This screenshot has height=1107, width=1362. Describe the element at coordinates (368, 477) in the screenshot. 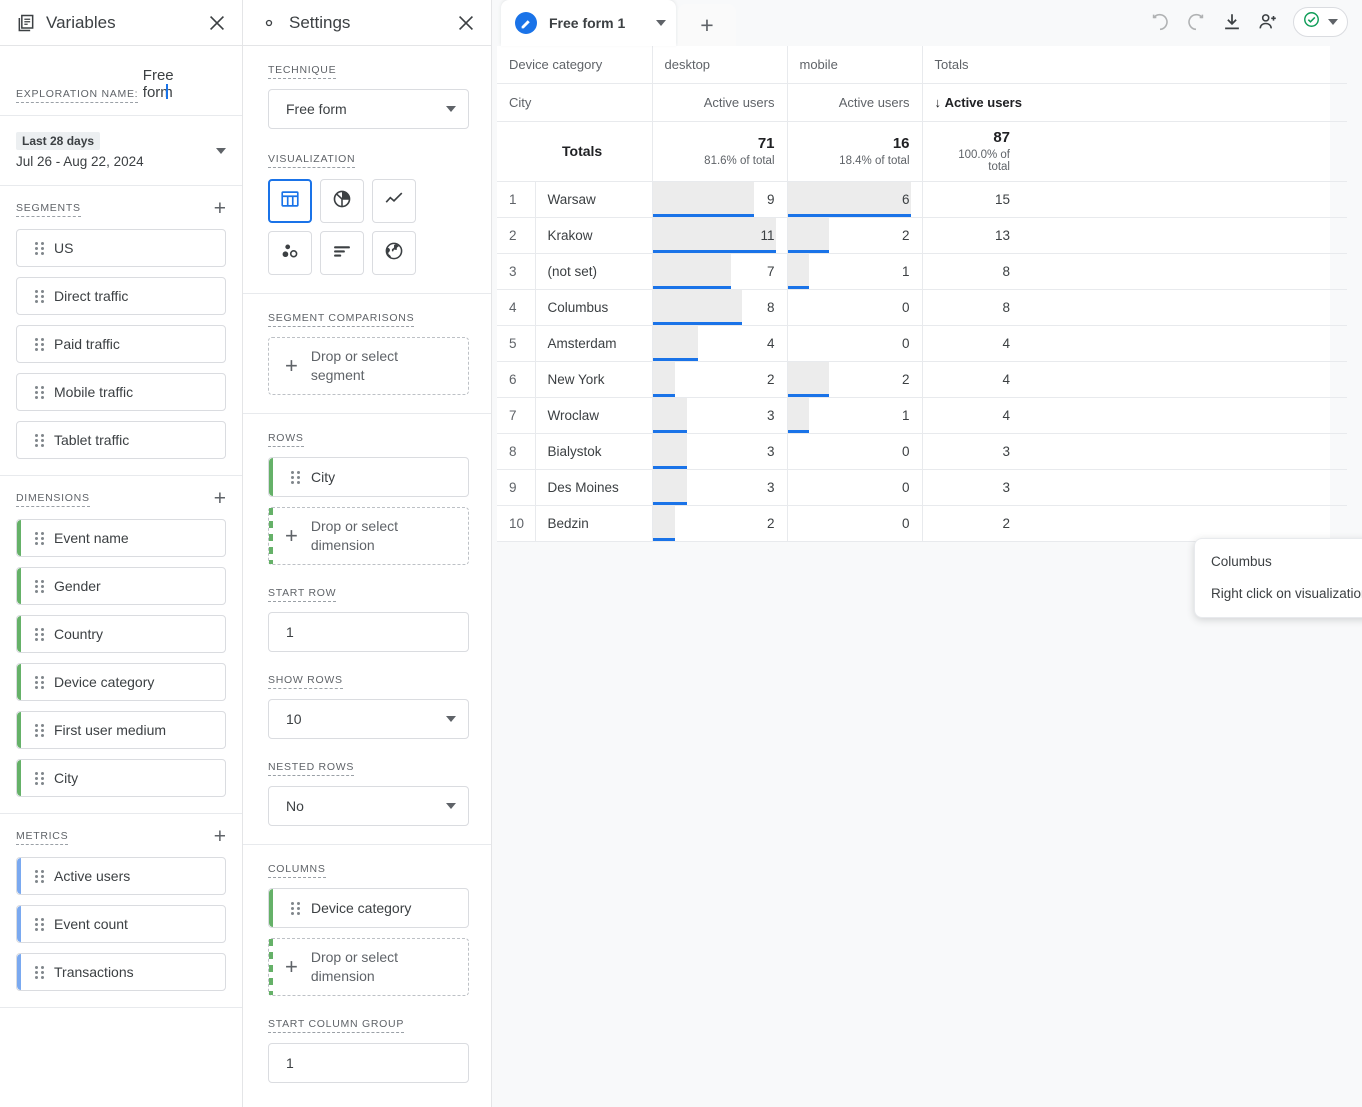

I see `rows-dimension-city: City` at that location.